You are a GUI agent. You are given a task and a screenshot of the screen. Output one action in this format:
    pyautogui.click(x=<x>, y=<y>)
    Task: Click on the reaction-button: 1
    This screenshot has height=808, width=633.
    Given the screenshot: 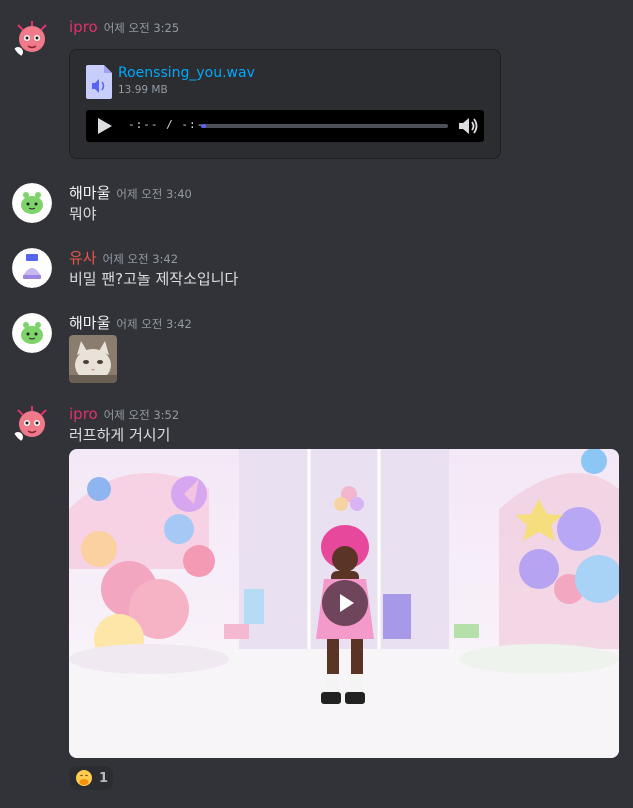 What is the action you would take?
    pyautogui.click(x=91, y=778)
    